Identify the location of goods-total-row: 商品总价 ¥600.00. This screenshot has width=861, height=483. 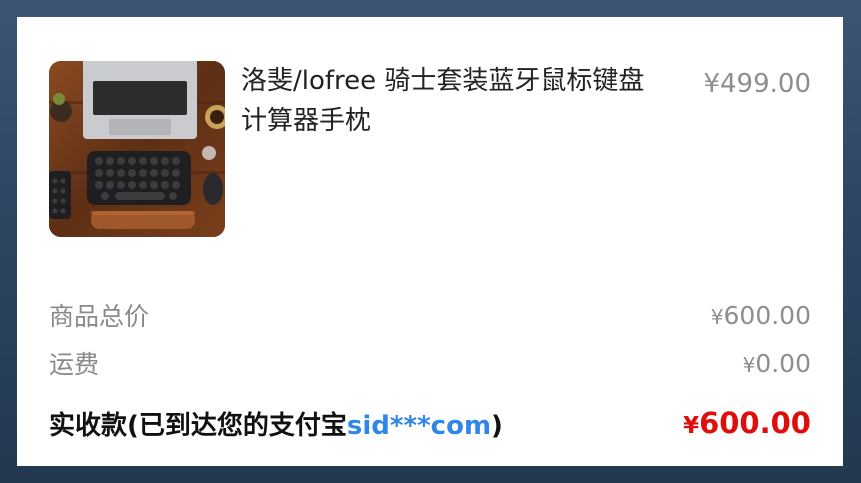
(430, 315).